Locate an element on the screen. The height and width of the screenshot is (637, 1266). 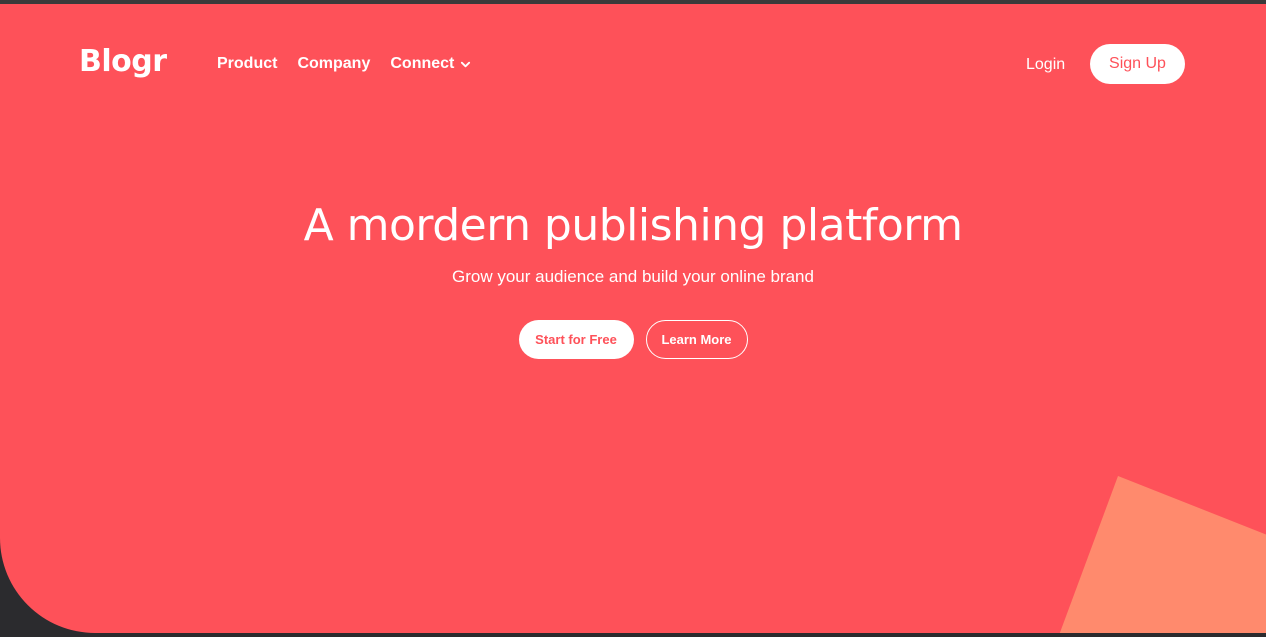
learn-more-button: Learn More is located at coordinates (696, 339).